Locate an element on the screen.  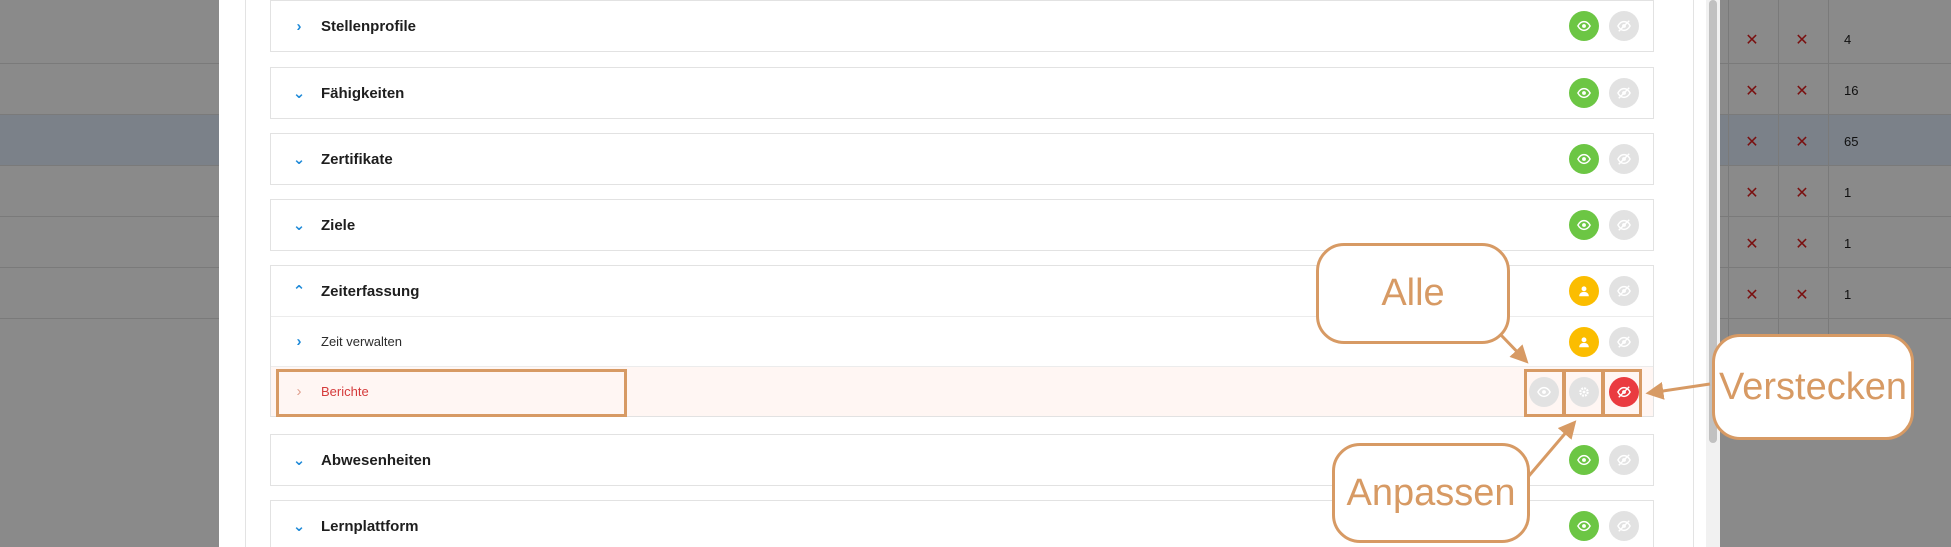
section-title: Lernplattform is located at coordinates (370, 526).